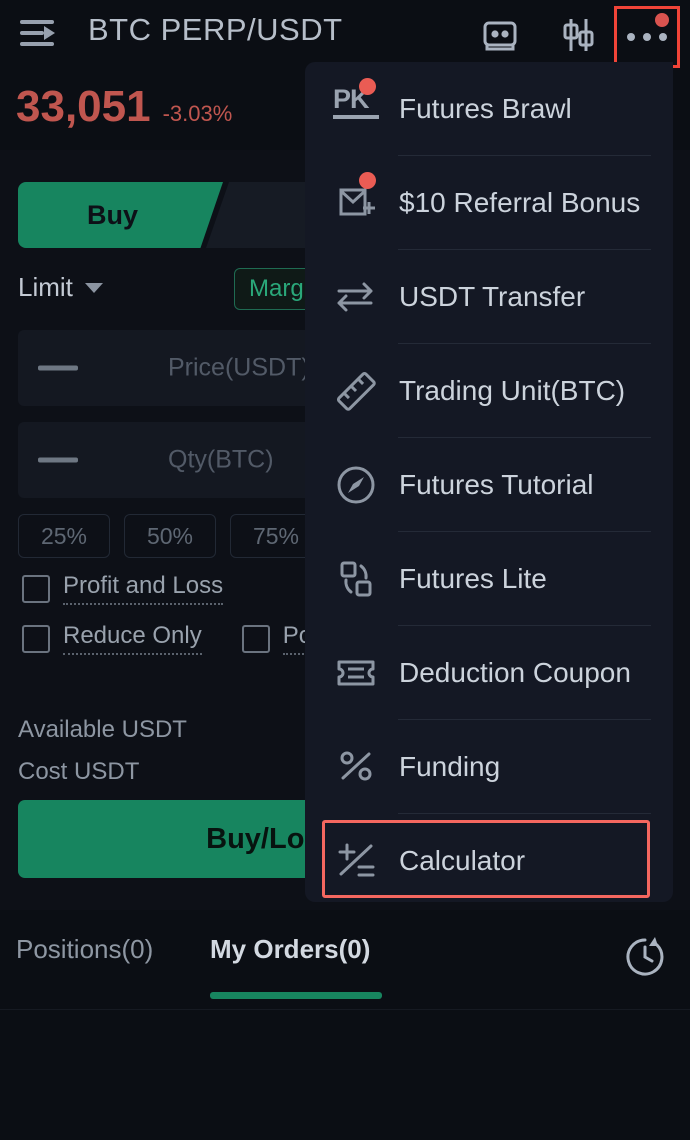 This screenshot has height=1140, width=690. I want to click on order-type-label: Limit, so click(45, 287).